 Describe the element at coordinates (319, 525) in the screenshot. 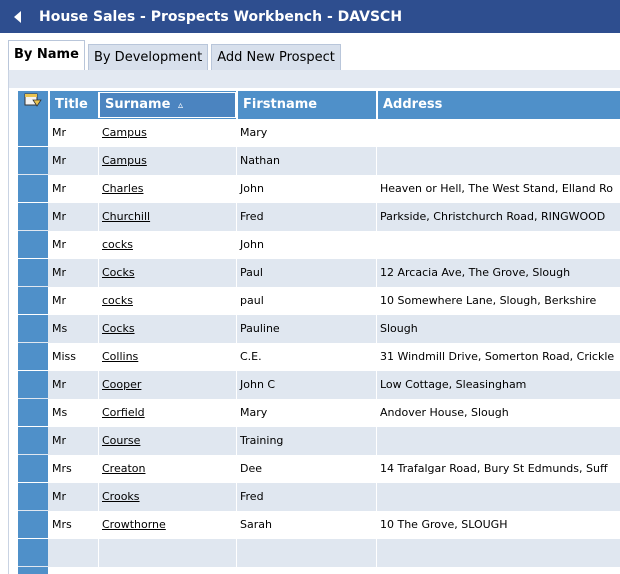

I see `table-row: Mrs Crowthorne Sarah 10 The Grove, SLOUGH` at that location.